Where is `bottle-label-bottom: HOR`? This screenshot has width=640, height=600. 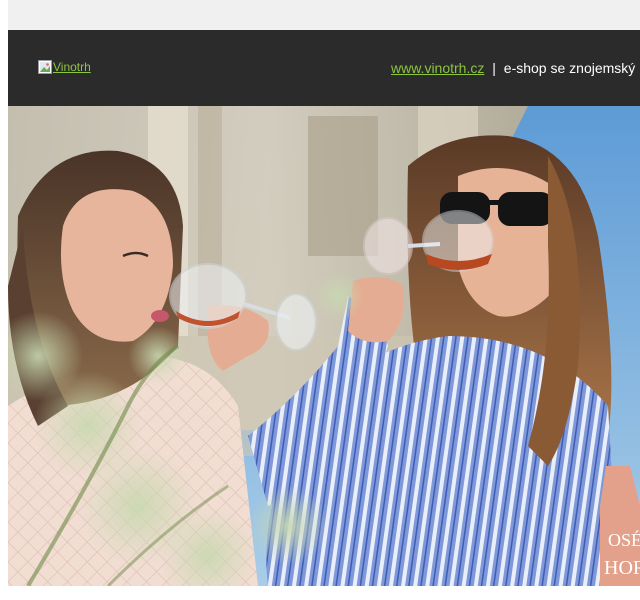 bottle-label-bottom: HOR is located at coordinates (622, 568).